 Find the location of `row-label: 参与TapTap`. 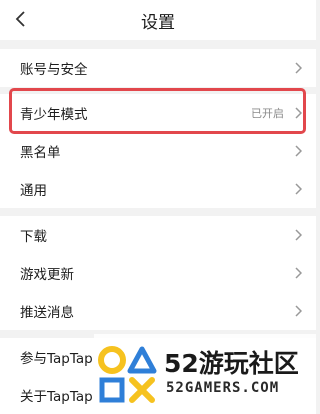

row-label: 参与TapTap is located at coordinates (56, 359).